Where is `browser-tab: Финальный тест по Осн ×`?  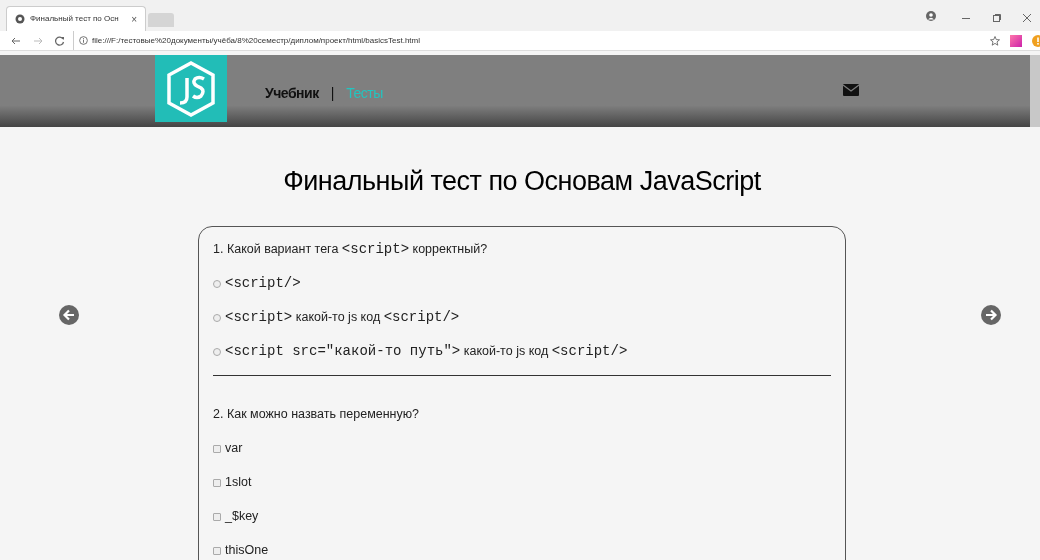 browser-tab: Финальный тест по Осн × is located at coordinates (76, 18).